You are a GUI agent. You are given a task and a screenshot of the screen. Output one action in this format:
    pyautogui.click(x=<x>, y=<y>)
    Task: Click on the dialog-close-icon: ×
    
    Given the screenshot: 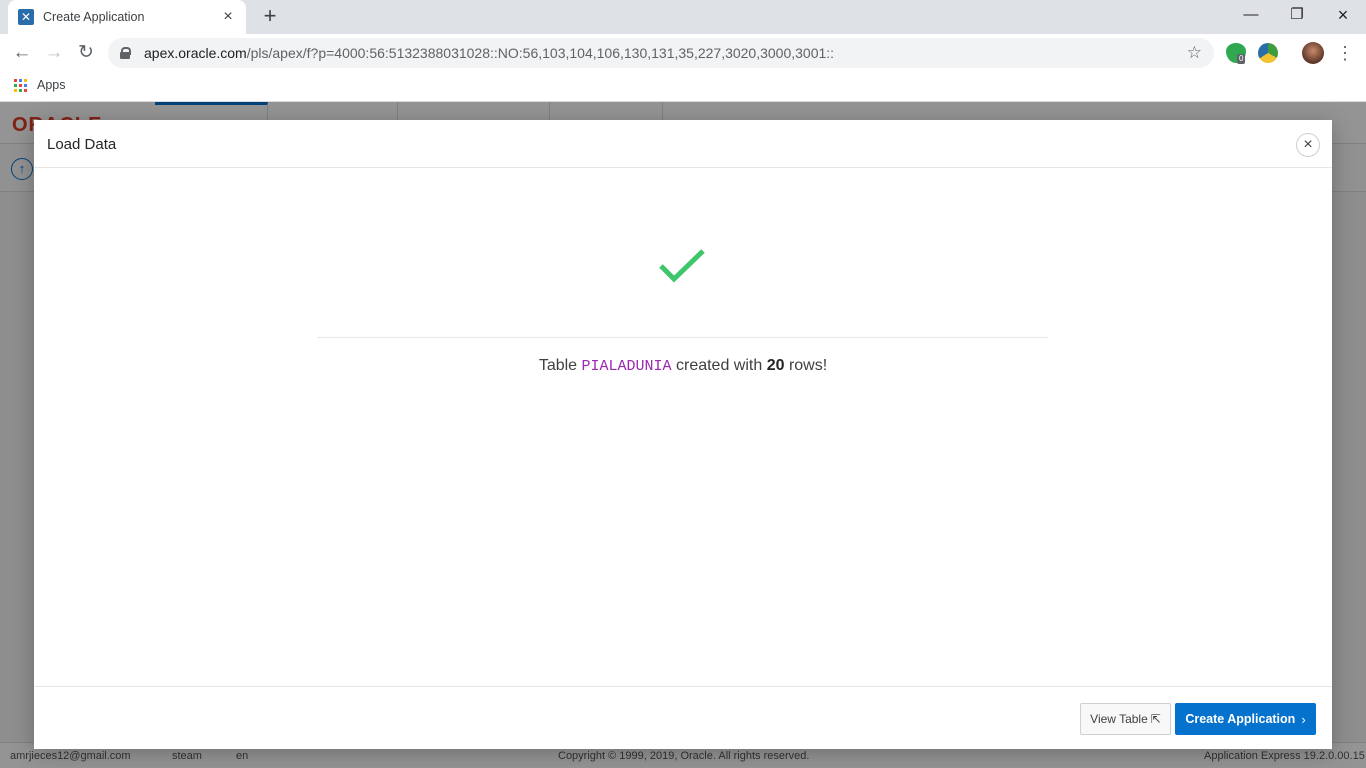 What is the action you would take?
    pyautogui.click(x=1308, y=145)
    